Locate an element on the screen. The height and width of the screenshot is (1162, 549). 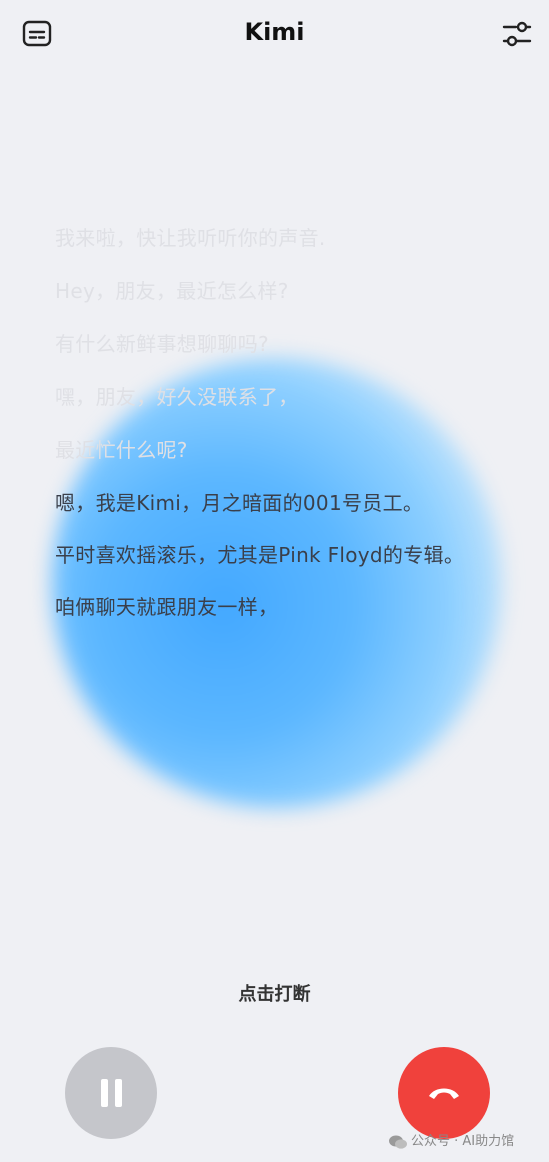
hang-up-button is located at coordinates (444, 1093).